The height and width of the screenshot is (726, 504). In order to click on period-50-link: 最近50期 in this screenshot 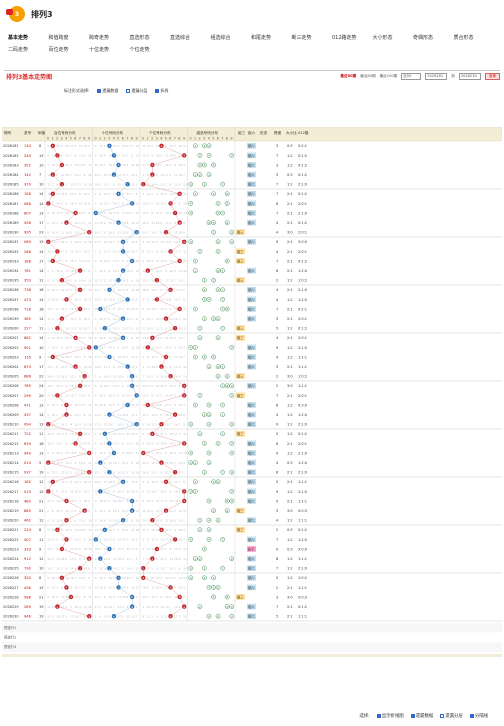, I will do `click(348, 76)`.